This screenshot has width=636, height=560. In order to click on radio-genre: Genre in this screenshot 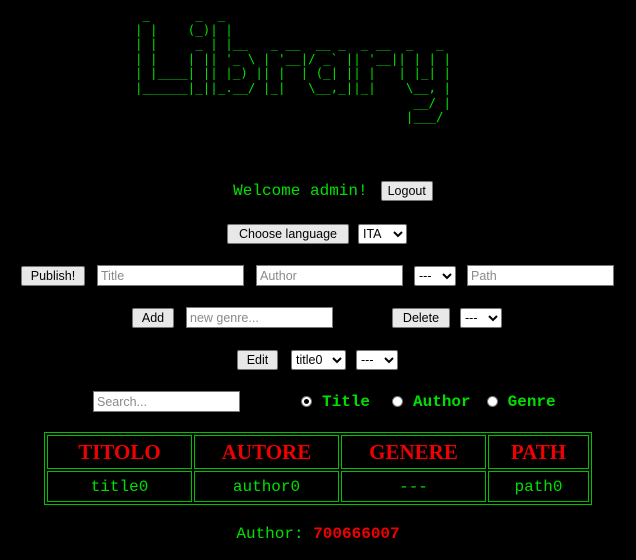, I will do `click(521, 401)`.